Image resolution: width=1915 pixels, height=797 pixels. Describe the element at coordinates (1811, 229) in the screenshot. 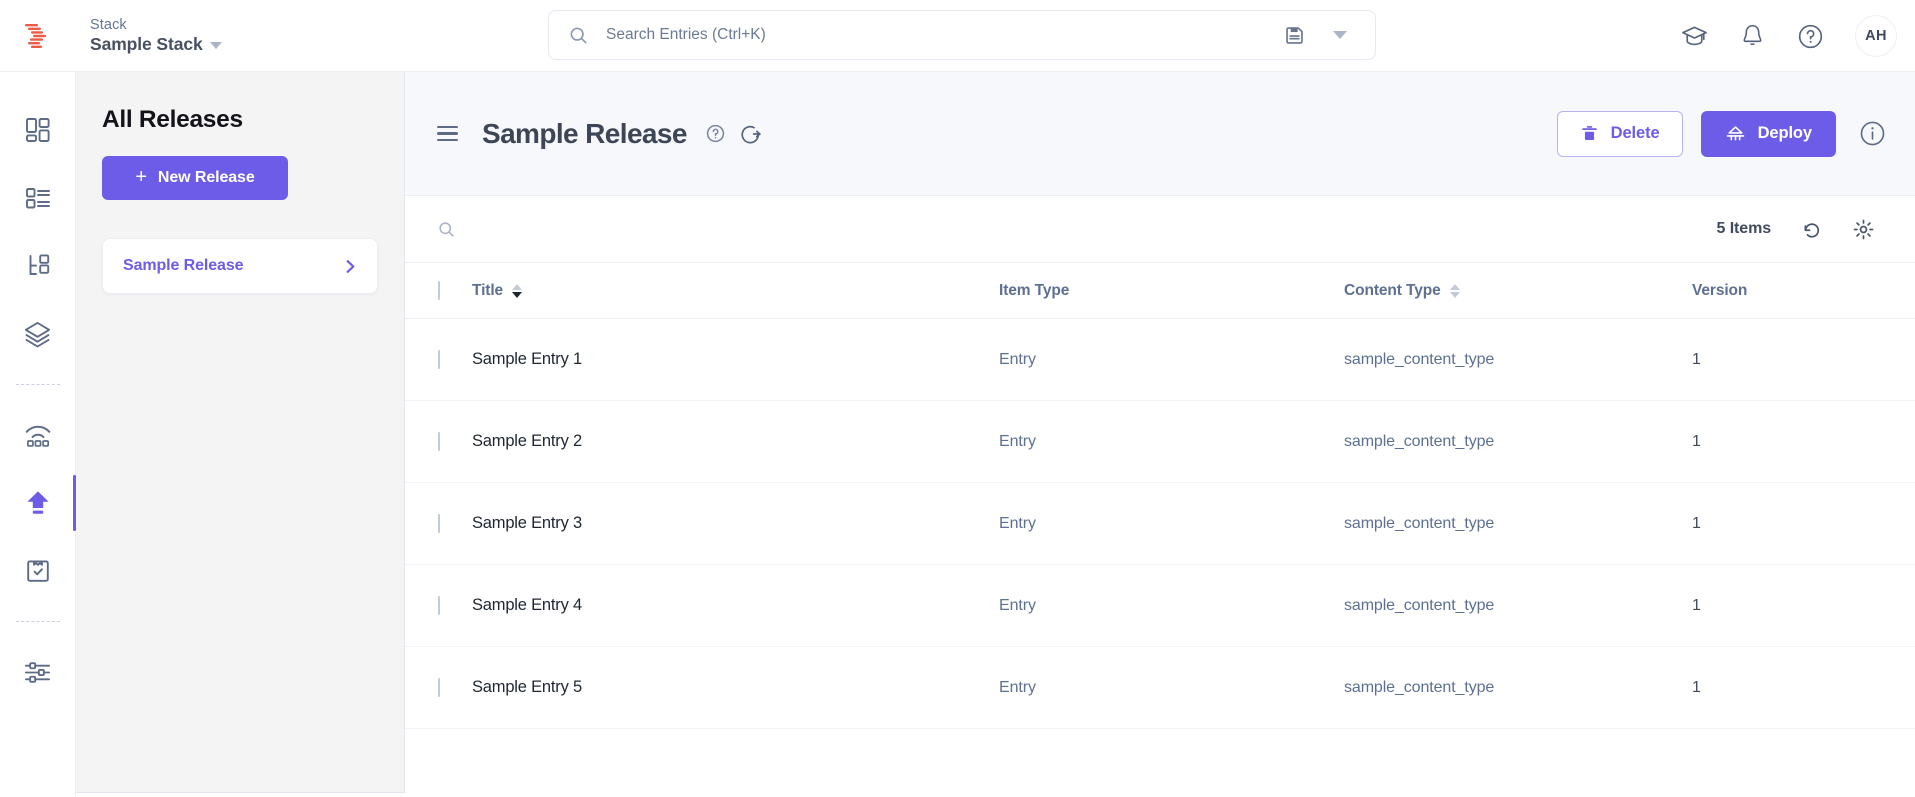

I see `undo-refresh-icon` at that location.